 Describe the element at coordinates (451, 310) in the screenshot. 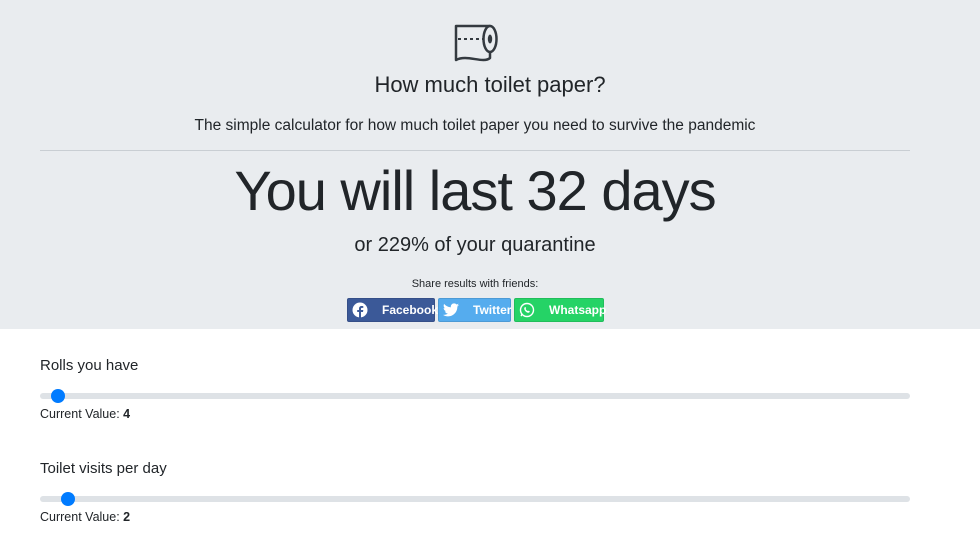

I see `twitter-icon` at that location.